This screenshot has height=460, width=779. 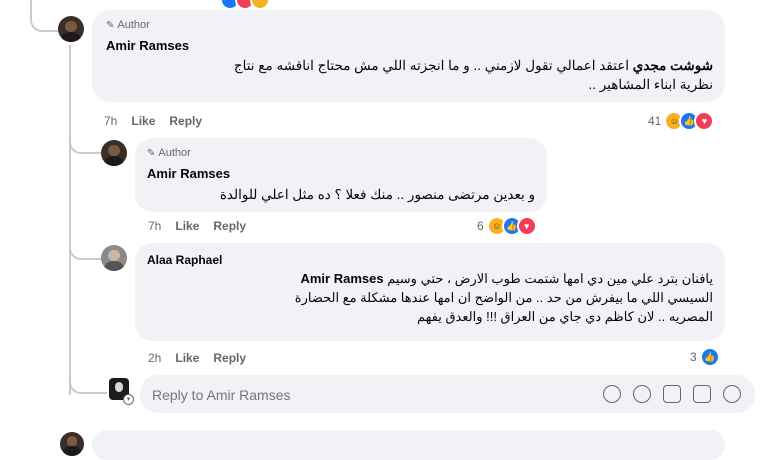 I want to click on reply-input, so click(x=362, y=395).